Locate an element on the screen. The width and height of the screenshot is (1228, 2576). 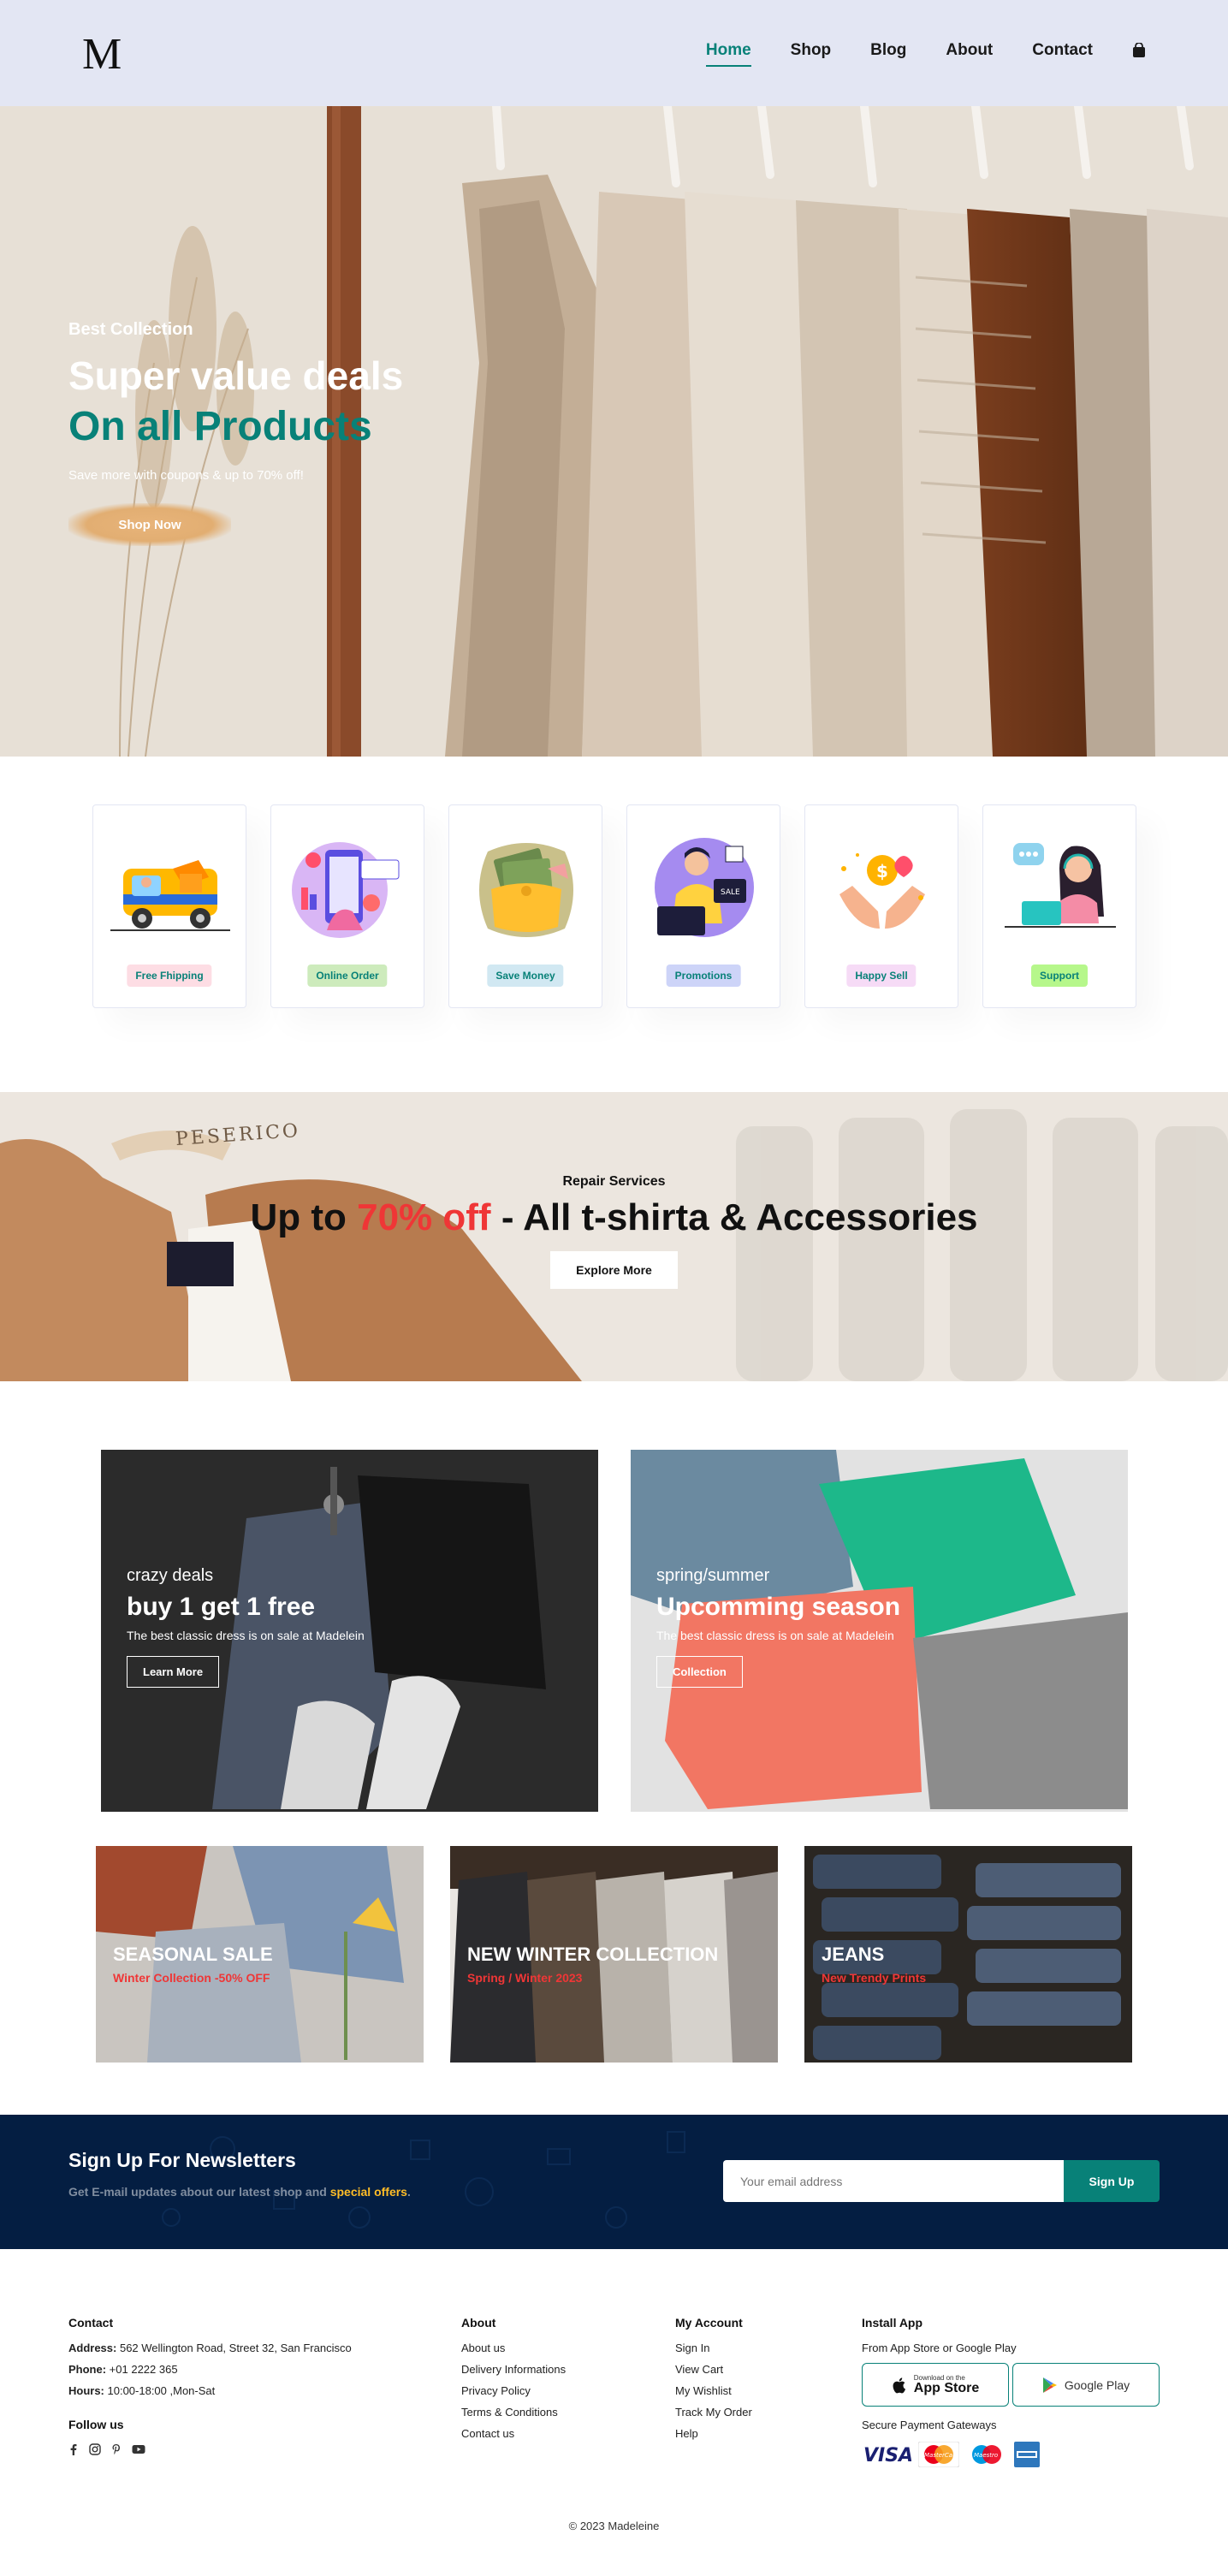
main-nav: Home Shop Blog About Contact is located at coordinates (925, 54).